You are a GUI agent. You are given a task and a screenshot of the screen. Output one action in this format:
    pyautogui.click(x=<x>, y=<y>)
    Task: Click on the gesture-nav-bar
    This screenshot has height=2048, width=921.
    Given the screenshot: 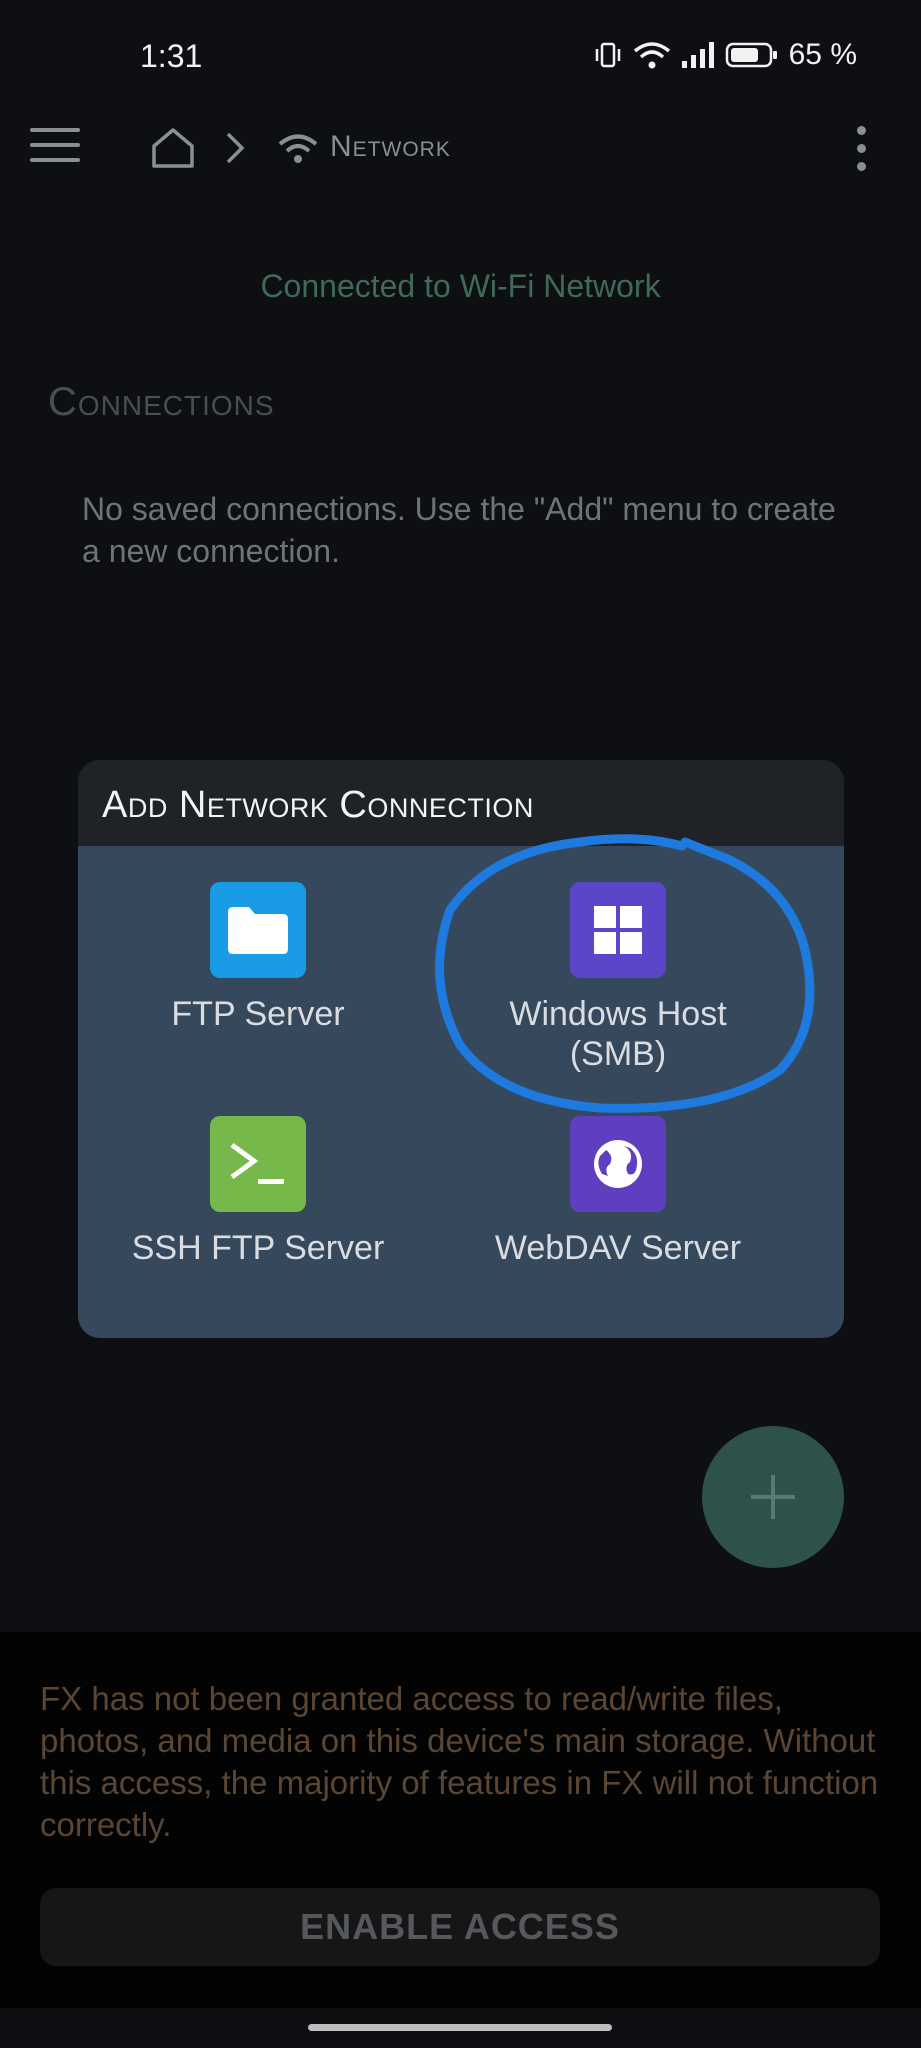 What is the action you would take?
    pyautogui.click(x=460, y=2027)
    